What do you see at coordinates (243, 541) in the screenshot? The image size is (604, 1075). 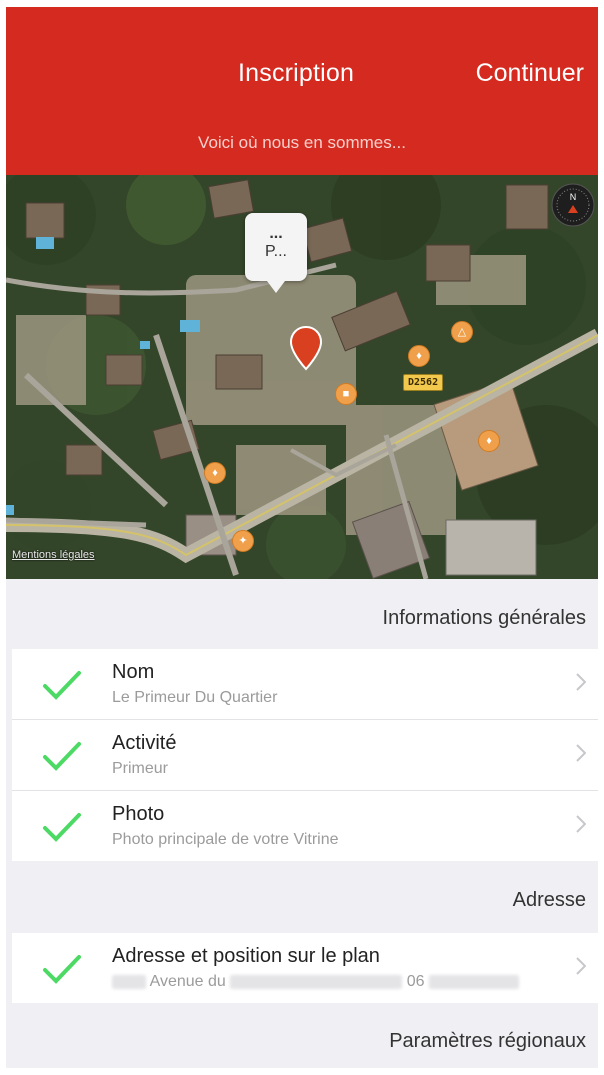 I see `poi-restaurant-icon: ✦` at bounding box center [243, 541].